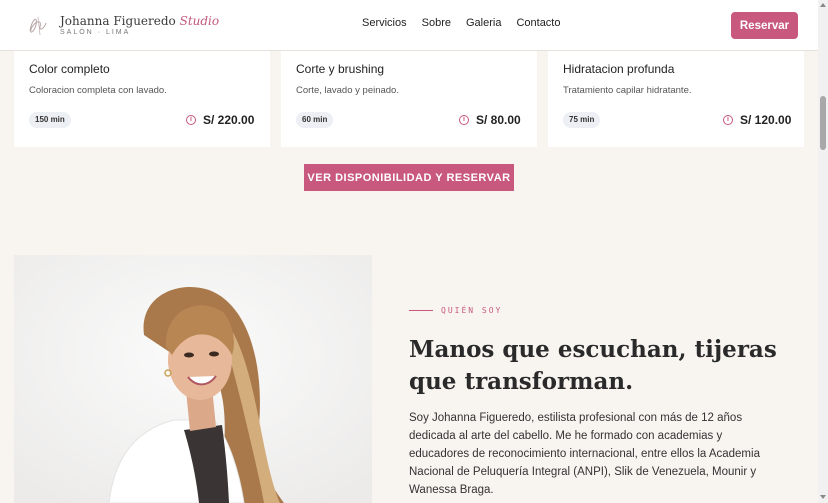 Image resolution: width=828 pixels, height=503 pixels. I want to click on brand-name-text: Johanna Figueredo, so click(118, 21).